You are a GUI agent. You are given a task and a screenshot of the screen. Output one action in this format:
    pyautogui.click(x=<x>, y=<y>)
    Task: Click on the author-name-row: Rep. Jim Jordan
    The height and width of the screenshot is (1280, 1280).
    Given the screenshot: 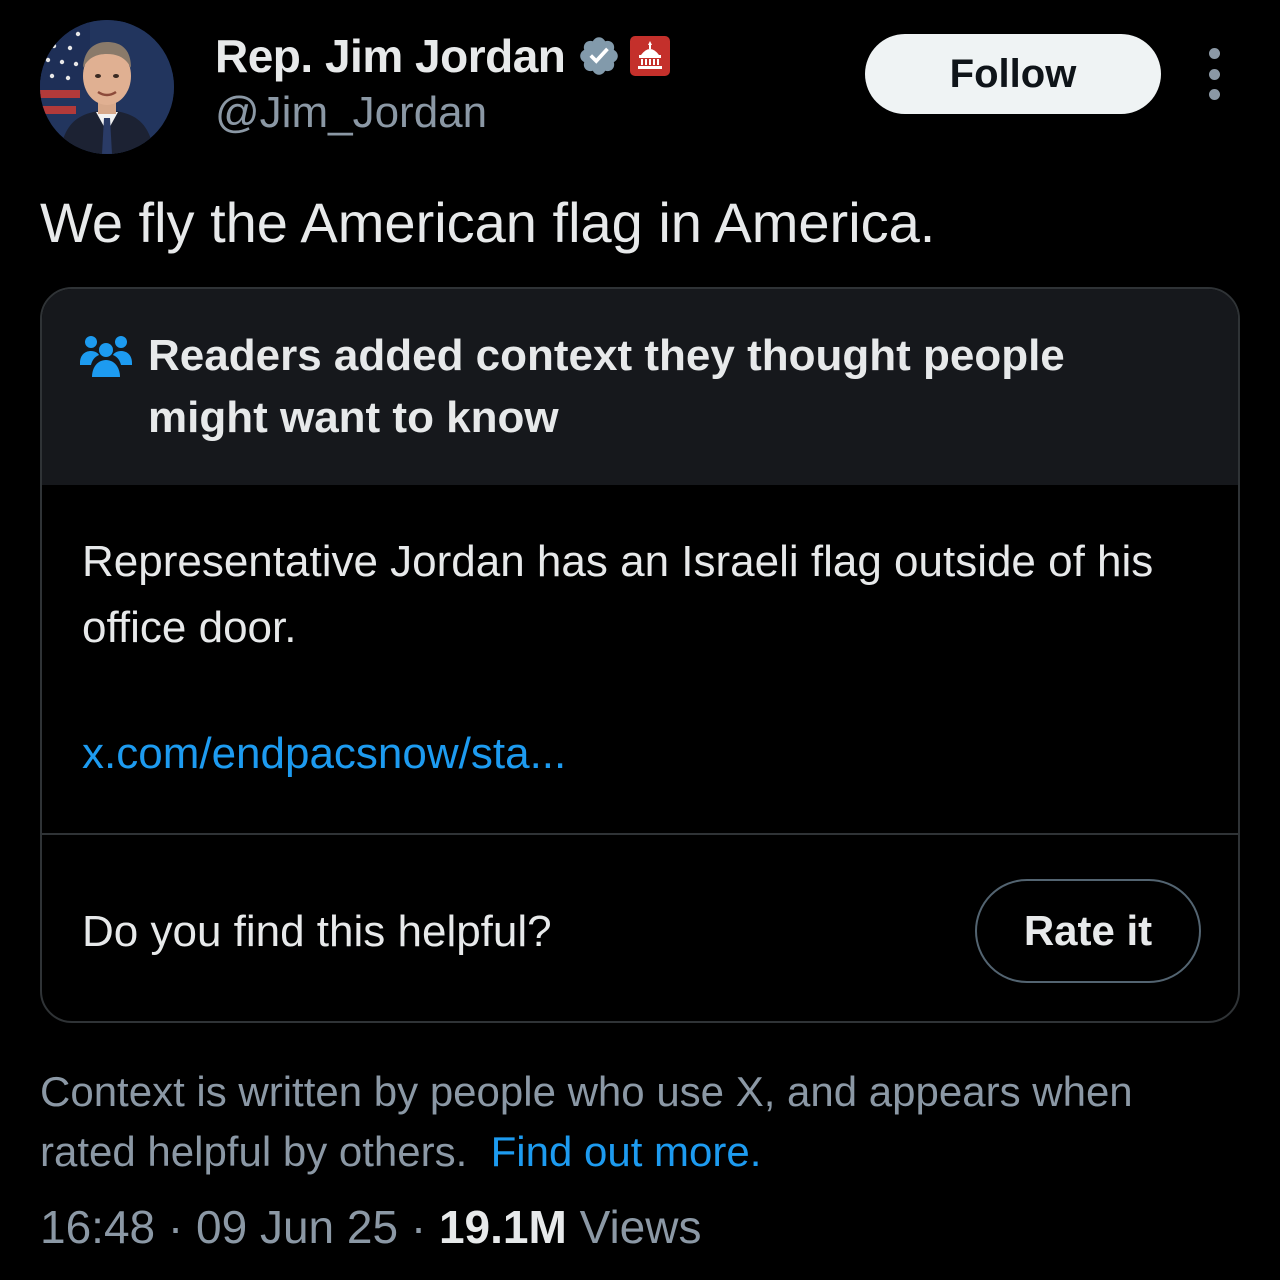 What is the action you would take?
    pyautogui.click(x=443, y=56)
    